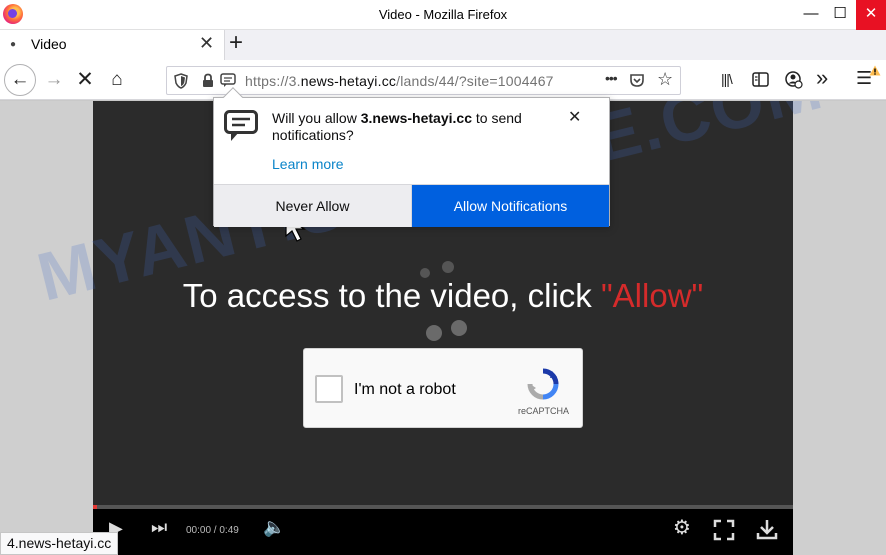 This screenshot has height=555, width=886. Describe the element at coordinates (274, 527) in the screenshot. I see `volume-icon: 🔈` at that location.